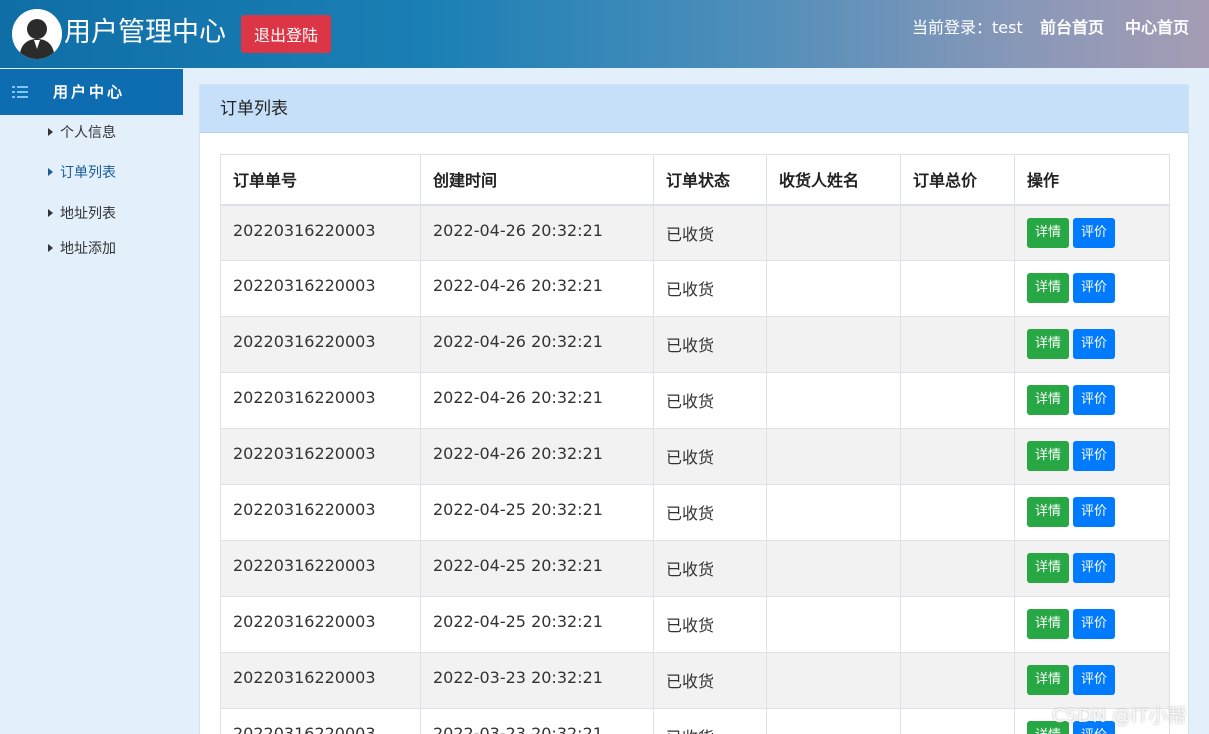 Image resolution: width=1209 pixels, height=734 pixels. I want to click on nav-center-home-link: 中心首页, so click(1157, 28).